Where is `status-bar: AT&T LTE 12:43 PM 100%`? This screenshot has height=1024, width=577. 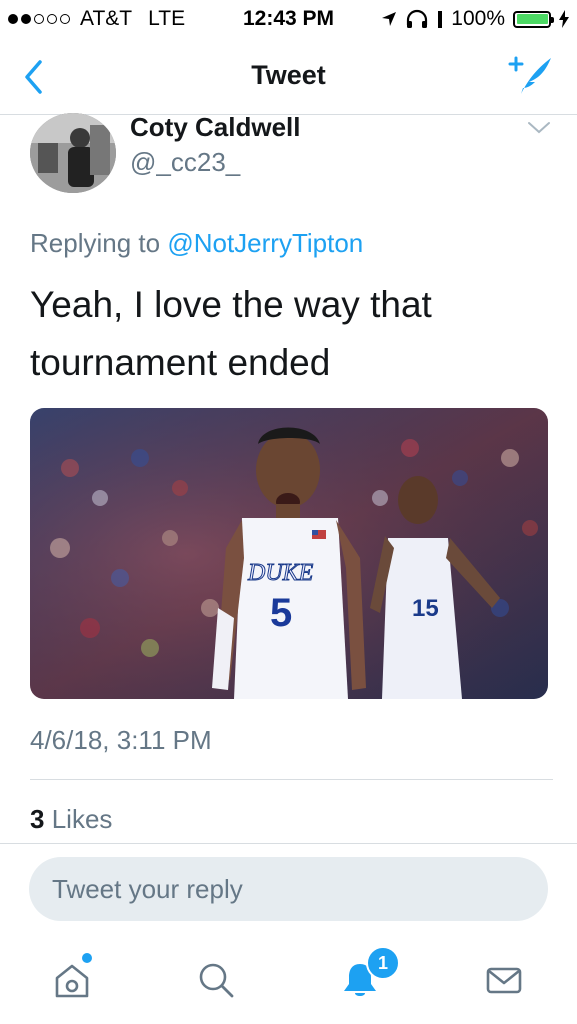
status-bar: AT&T LTE 12:43 PM 100% is located at coordinates (288, 20).